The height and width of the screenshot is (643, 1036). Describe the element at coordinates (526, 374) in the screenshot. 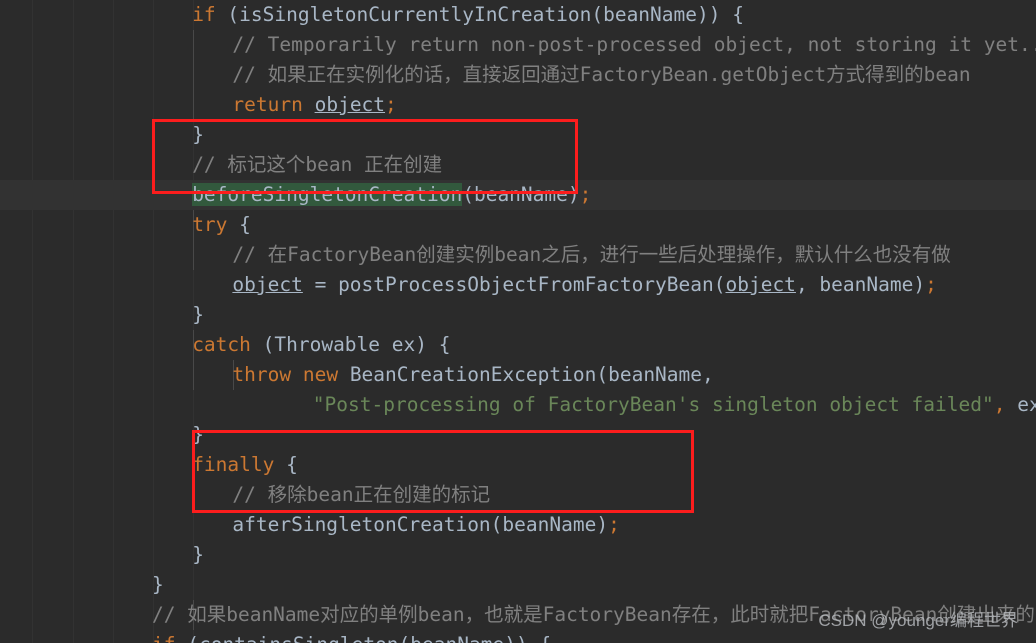

I see `code-token: BeanCreationException(beanName,` at that location.